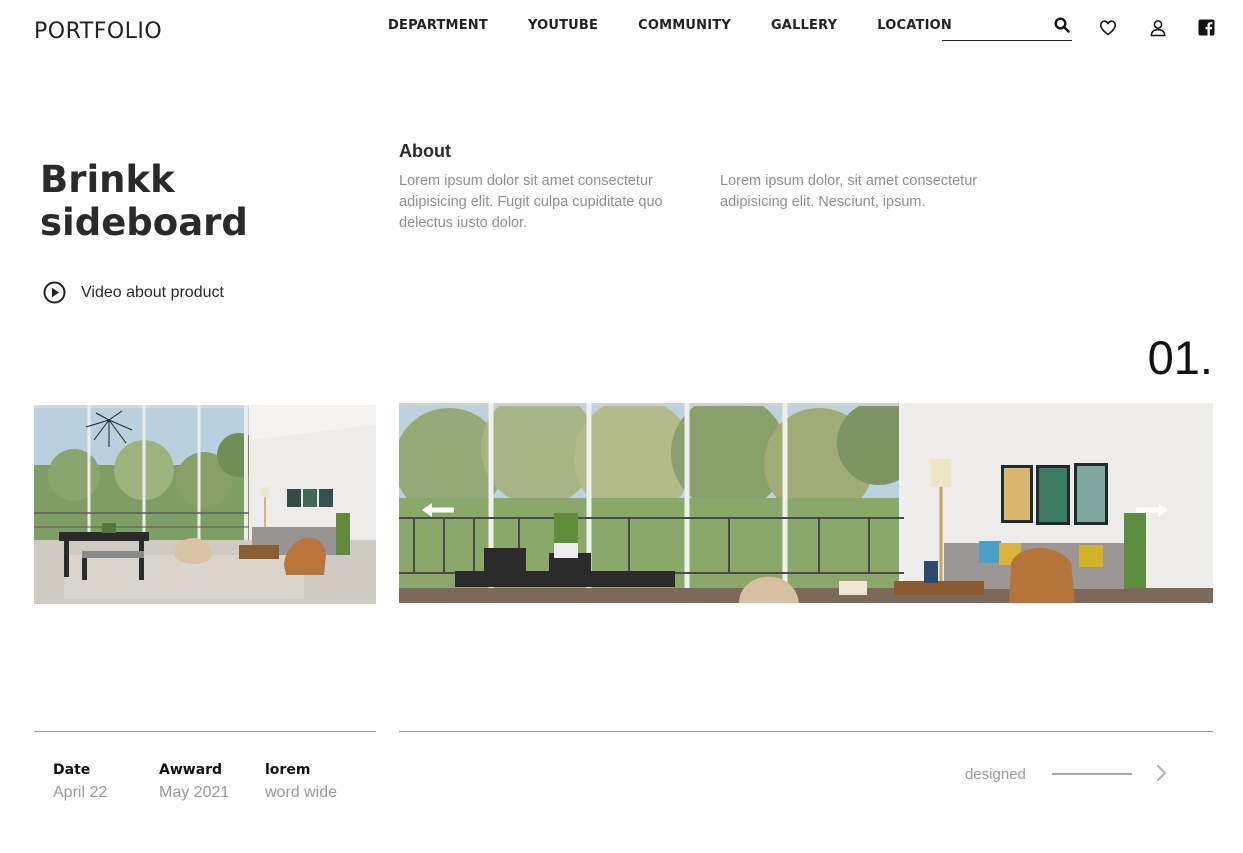  What do you see at coordinates (288, 770) in the screenshot?
I see `meta-lorem-label: lorem` at bounding box center [288, 770].